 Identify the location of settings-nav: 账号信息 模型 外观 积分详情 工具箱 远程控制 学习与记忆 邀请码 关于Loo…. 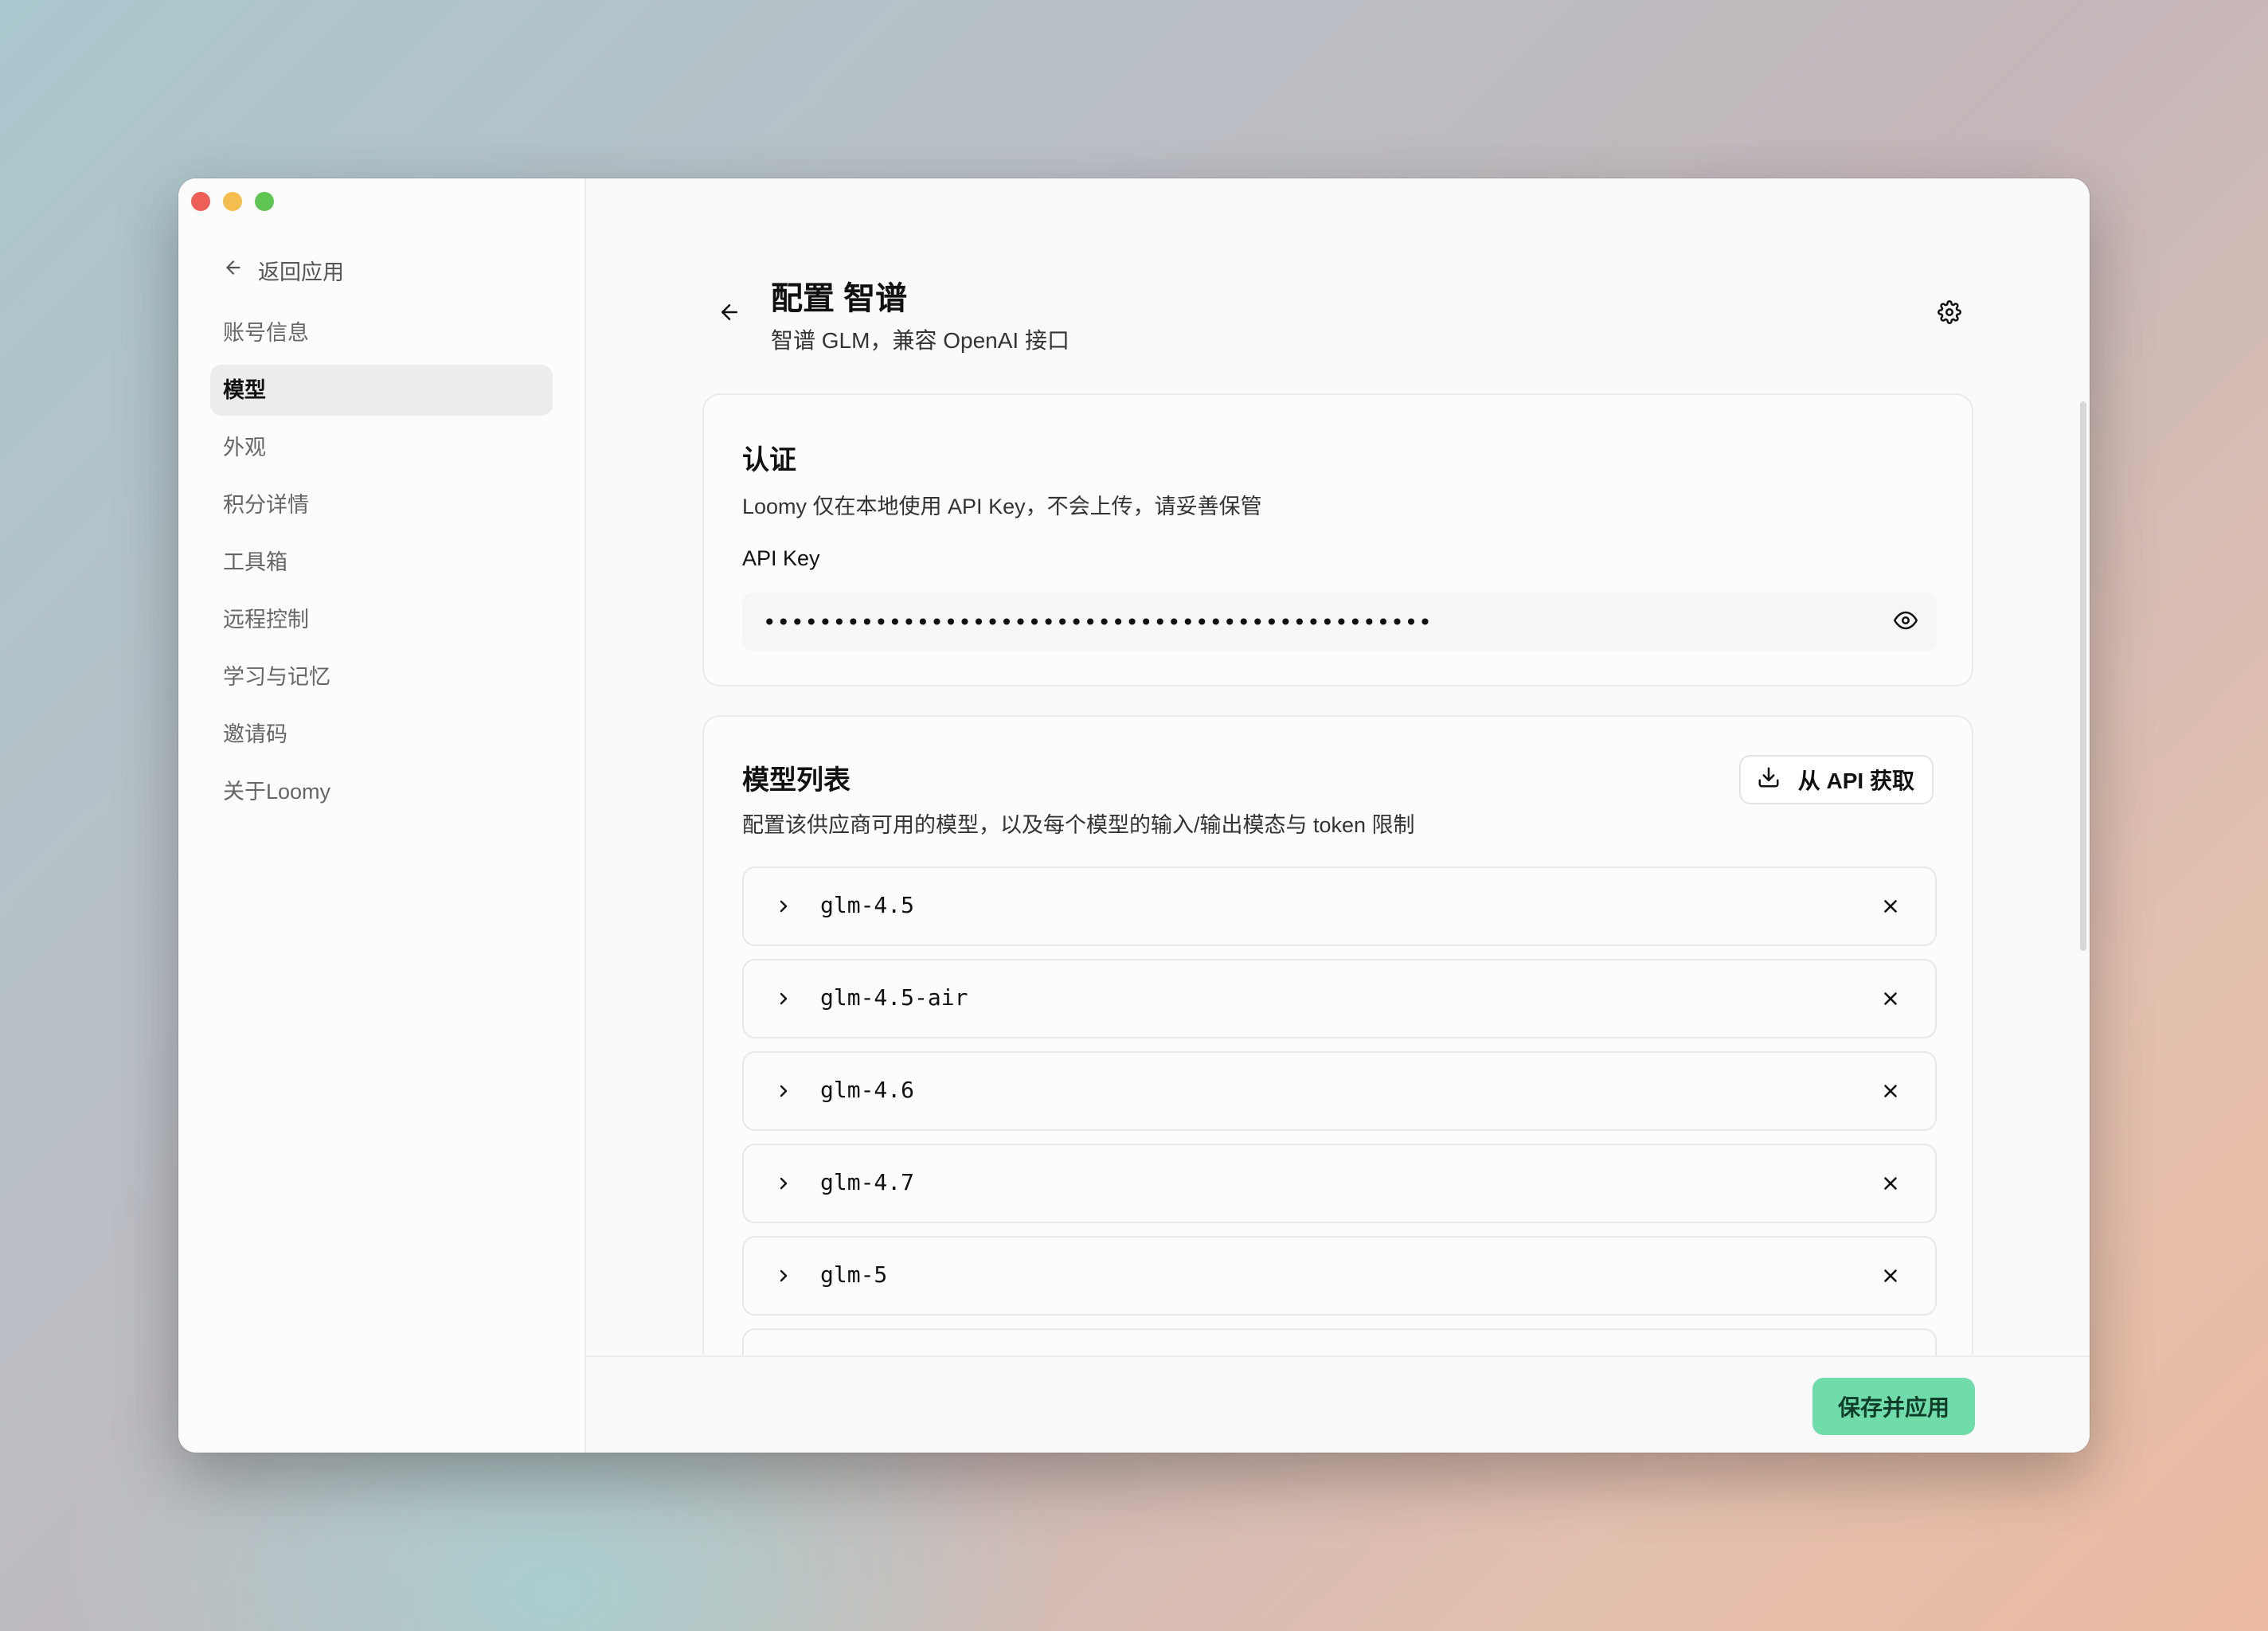
(381, 565).